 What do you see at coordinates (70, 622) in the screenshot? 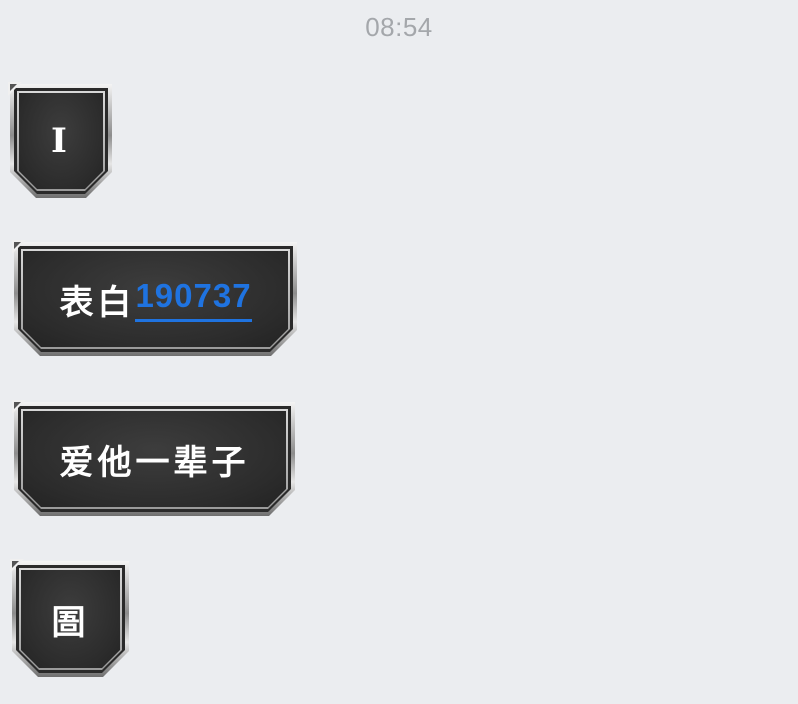
I see `message-text: 圄` at bounding box center [70, 622].